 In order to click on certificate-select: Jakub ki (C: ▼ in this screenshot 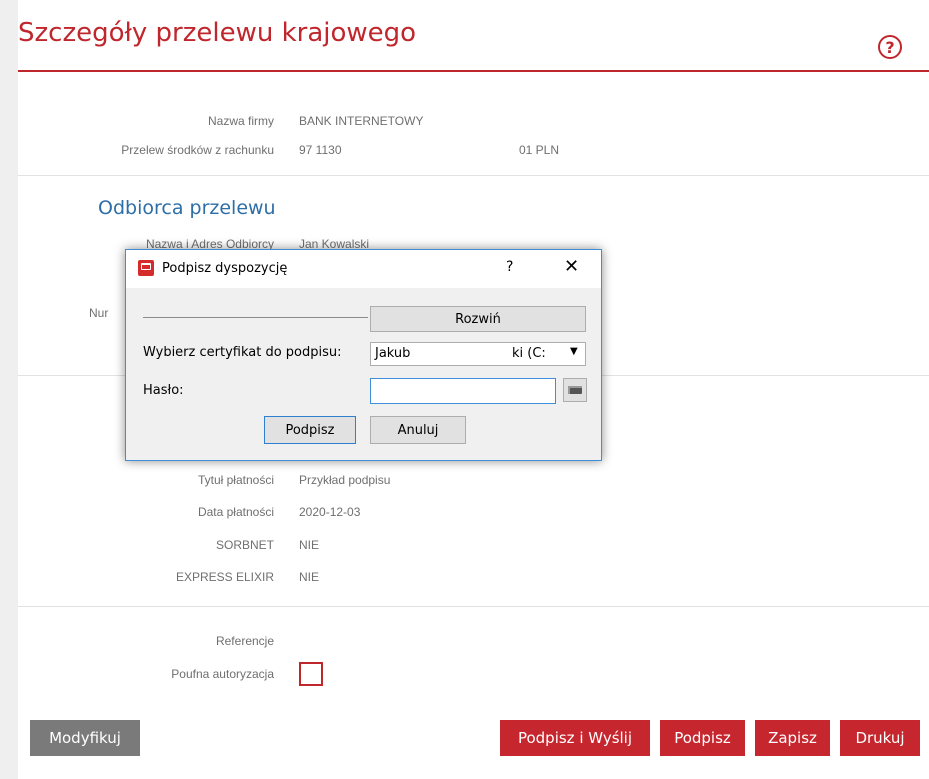, I will do `click(478, 354)`.